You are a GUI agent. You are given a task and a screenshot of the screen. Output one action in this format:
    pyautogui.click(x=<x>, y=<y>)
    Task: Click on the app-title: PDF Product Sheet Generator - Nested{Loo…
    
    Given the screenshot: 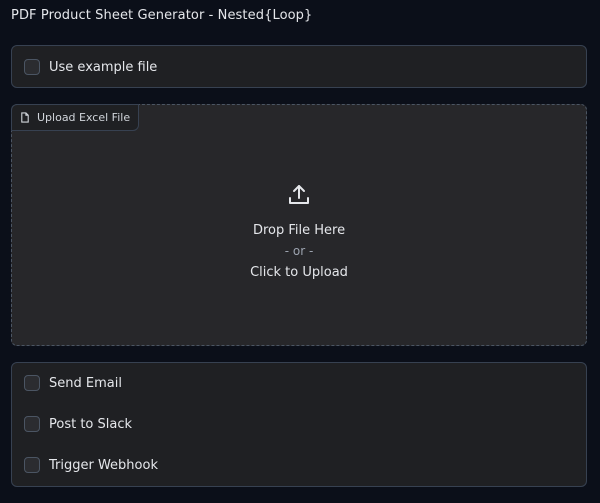 What is the action you would take?
    pyautogui.click(x=162, y=15)
    